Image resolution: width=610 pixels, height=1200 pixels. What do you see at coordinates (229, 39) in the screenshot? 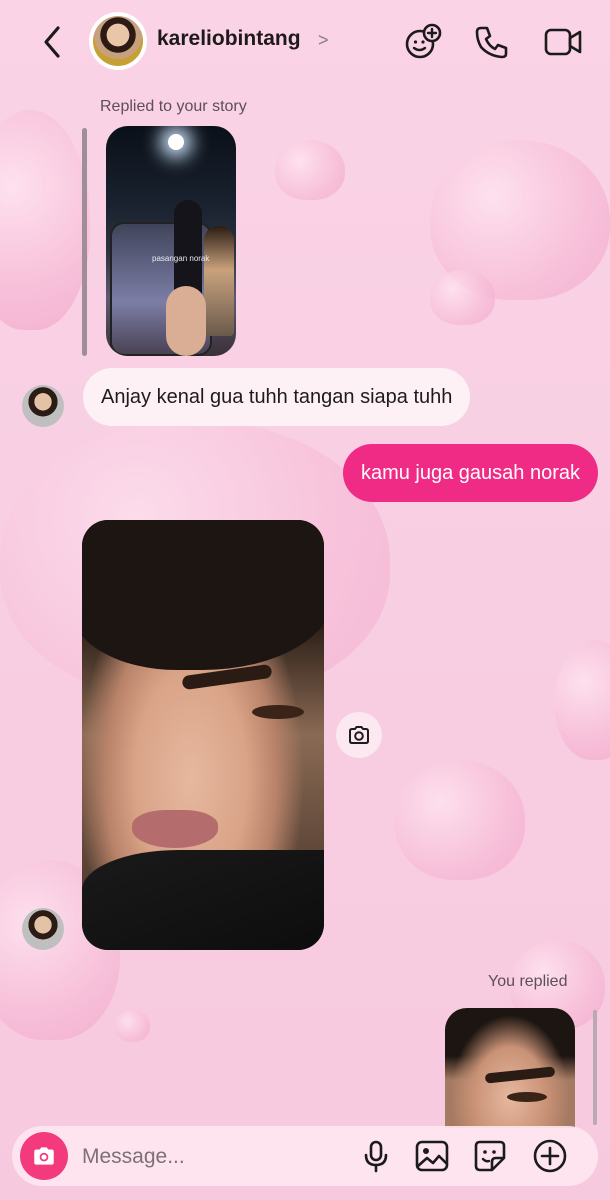
I see `username: kareliobintang` at bounding box center [229, 39].